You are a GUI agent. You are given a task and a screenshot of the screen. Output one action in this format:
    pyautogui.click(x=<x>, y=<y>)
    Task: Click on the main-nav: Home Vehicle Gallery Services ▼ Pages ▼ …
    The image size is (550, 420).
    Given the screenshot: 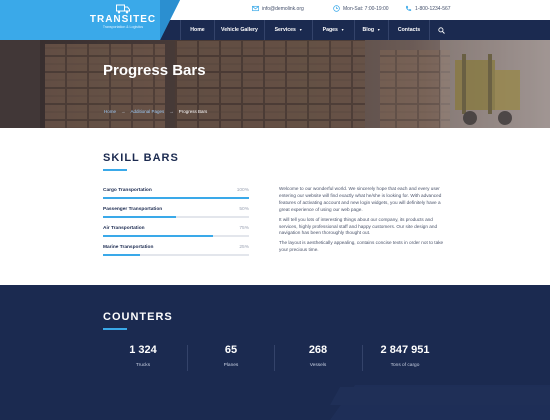 What is the action you would take?
    pyautogui.click(x=305, y=30)
    